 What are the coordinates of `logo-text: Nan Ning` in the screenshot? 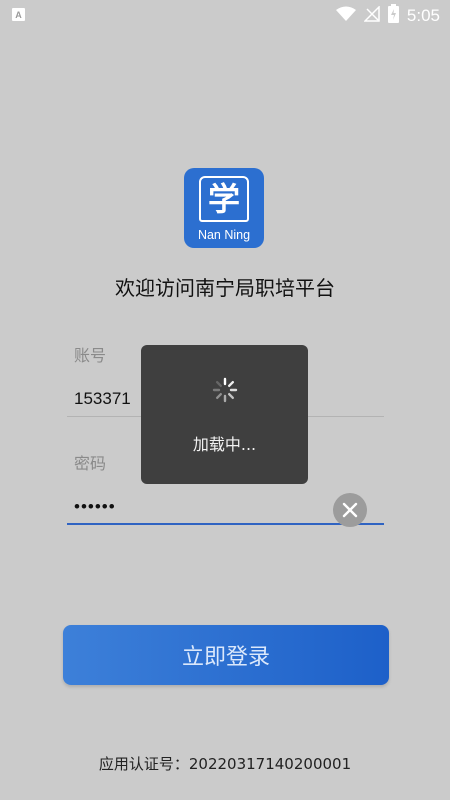 It's located at (224, 235).